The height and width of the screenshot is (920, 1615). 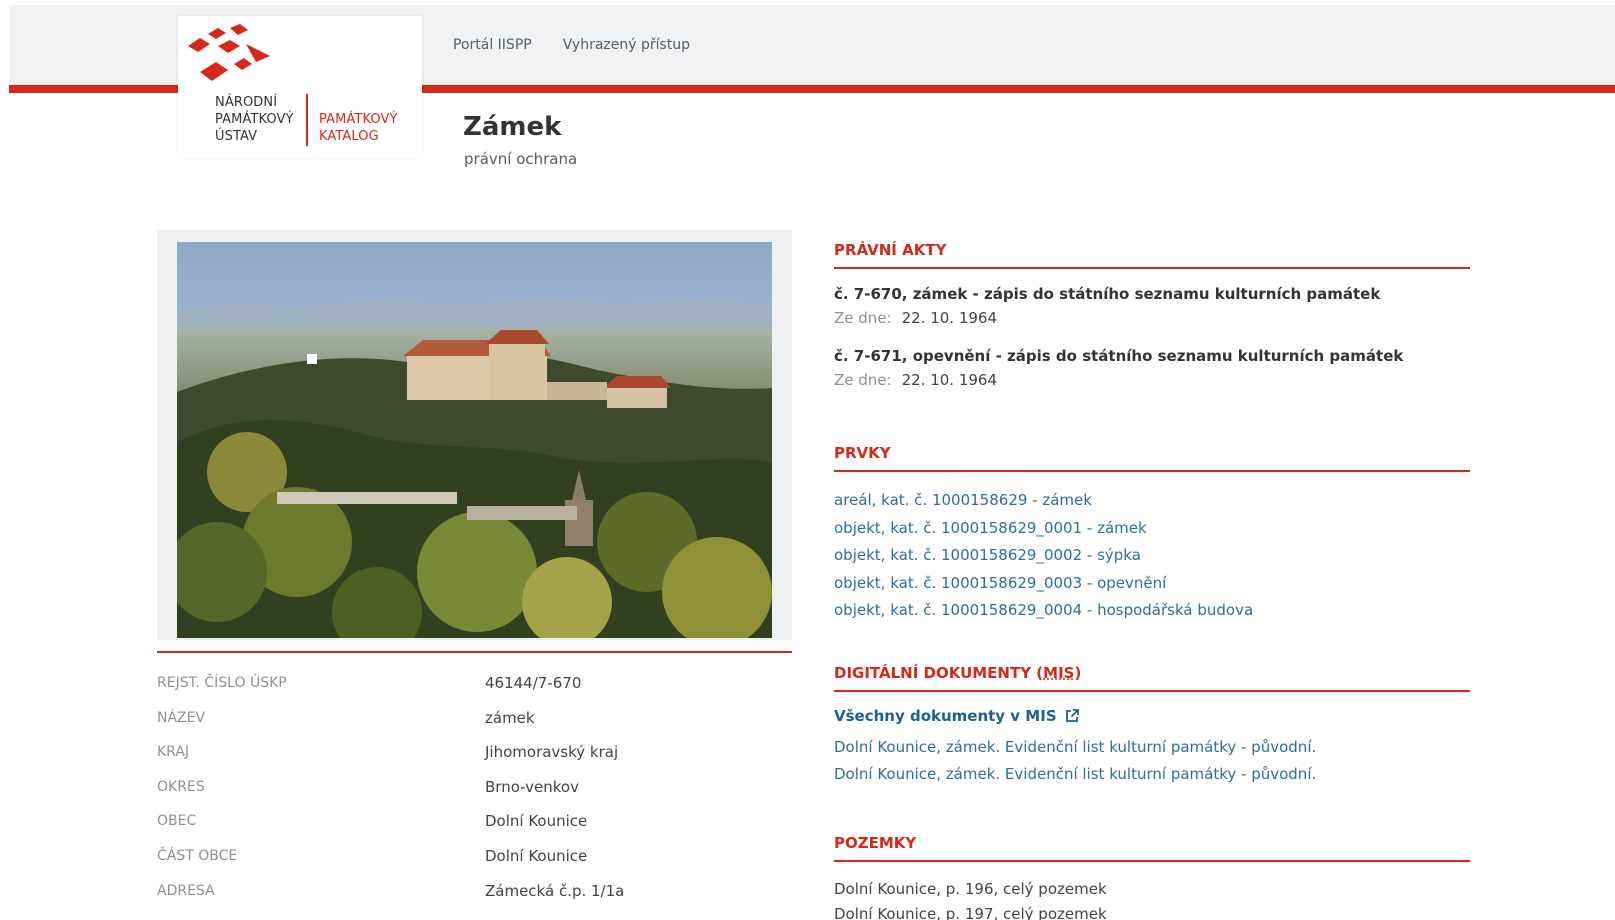 I want to click on detail-value: zámek, so click(x=510, y=717).